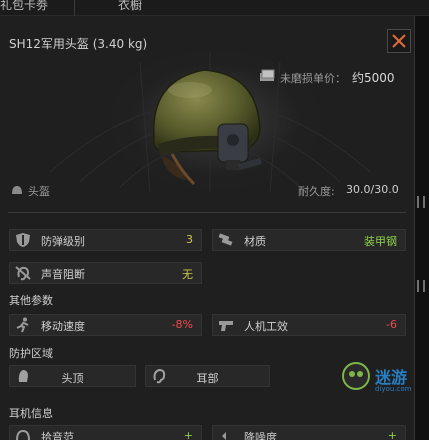 This screenshot has height=440, width=429. Describe the element at coordinates (316, 191) in the screenshot. I see `durability-label: 耐久度:` at that location.